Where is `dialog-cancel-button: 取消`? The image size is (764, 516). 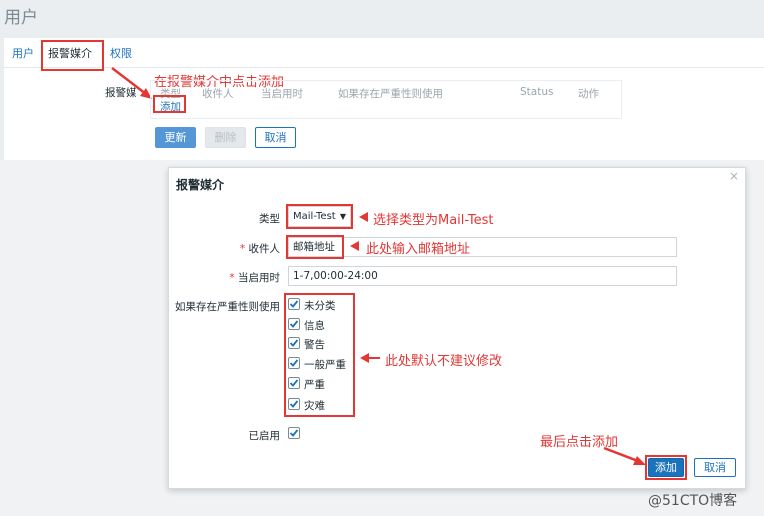
dialog-cancel-button: 取消 is located at coordinates (715, 467).